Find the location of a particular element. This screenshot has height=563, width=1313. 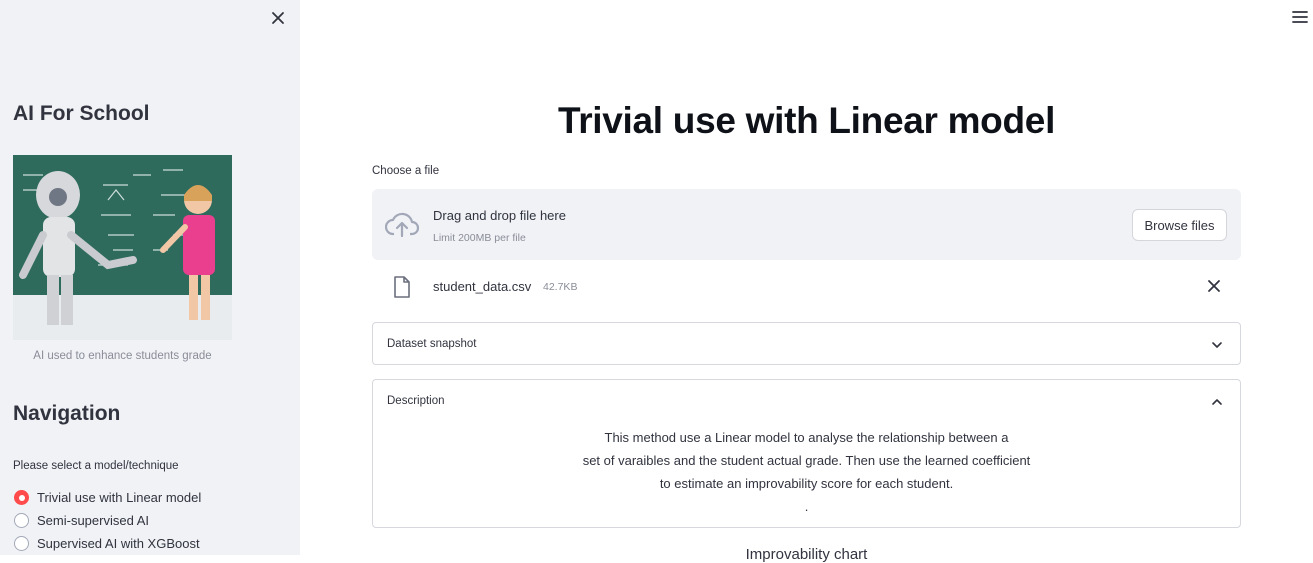

radio-option-semi-supervised: Semi-supervised AI is located at coordinates (107, 520).